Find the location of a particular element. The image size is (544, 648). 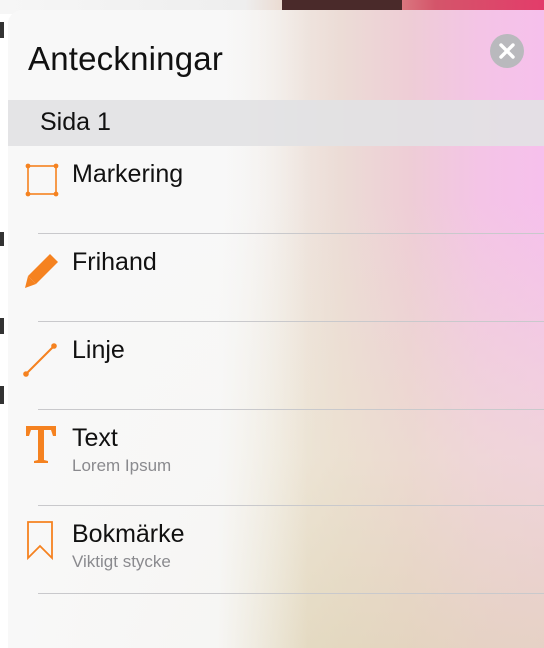

text-icon is located at coordinates (41, 444).